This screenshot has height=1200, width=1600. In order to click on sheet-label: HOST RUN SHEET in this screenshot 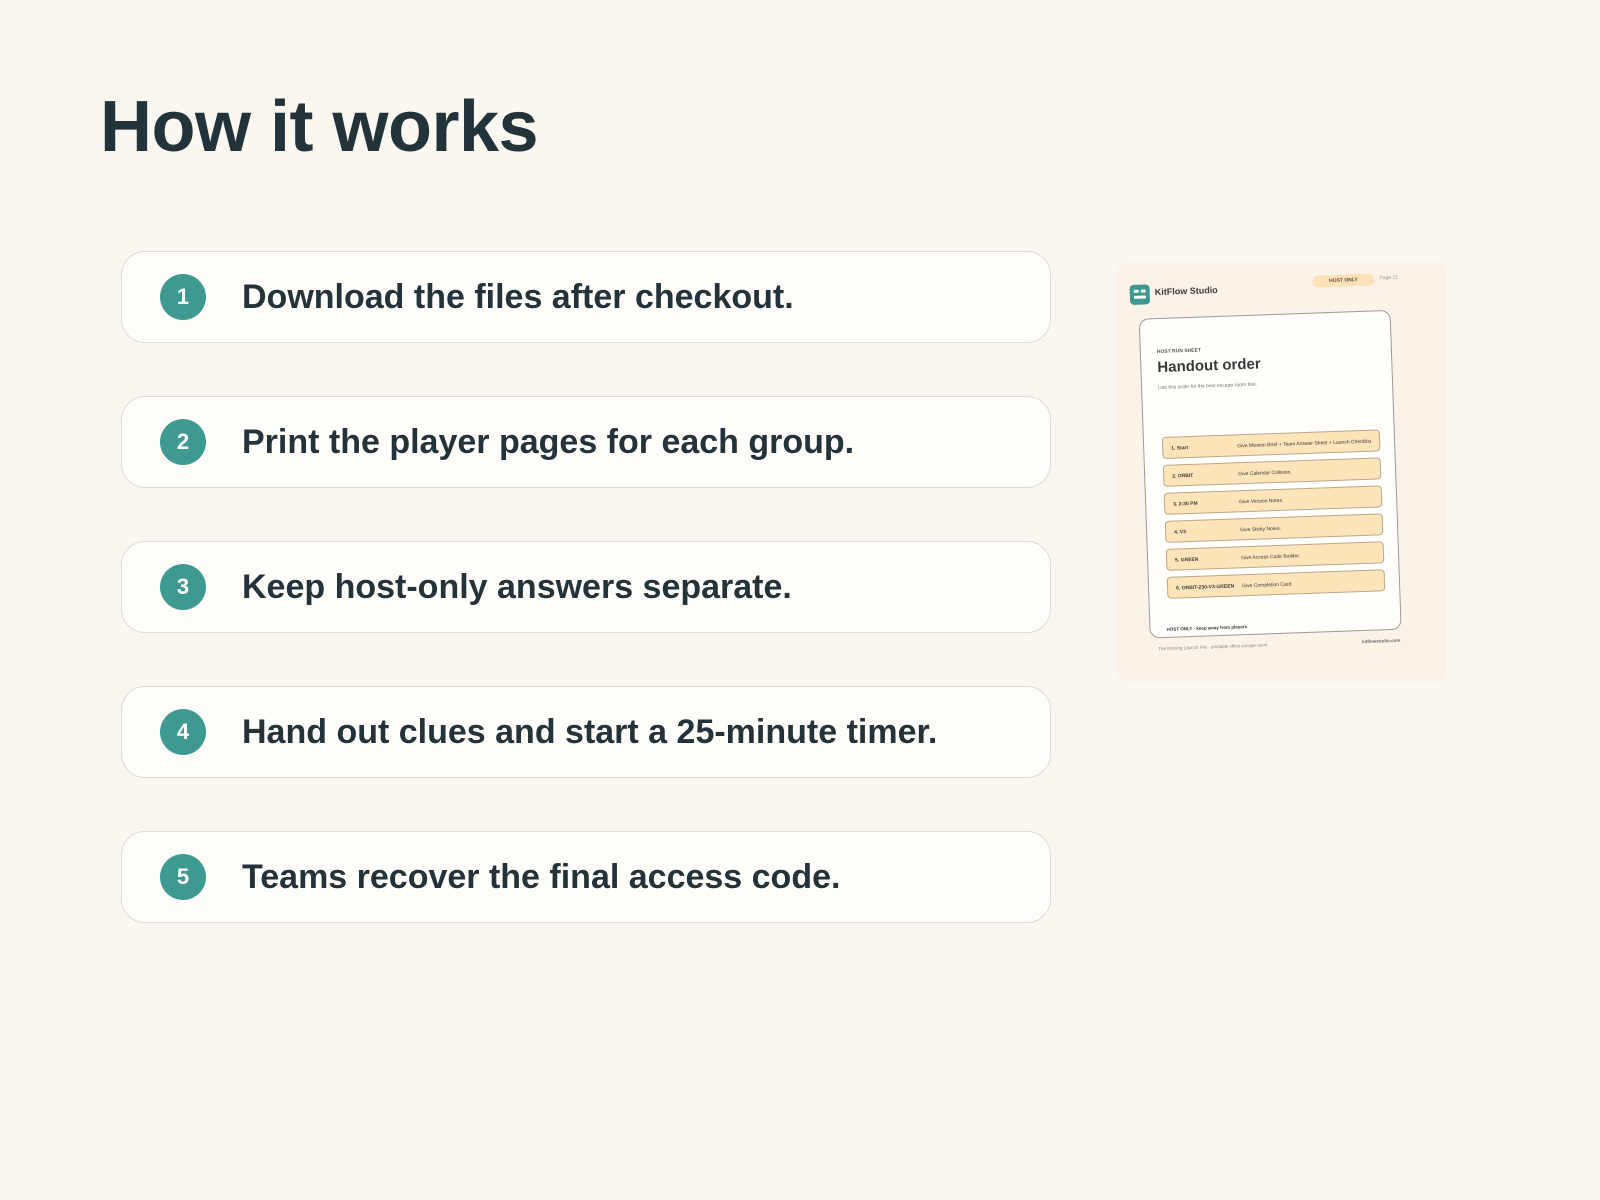, I will do `click(1179, 351)`.